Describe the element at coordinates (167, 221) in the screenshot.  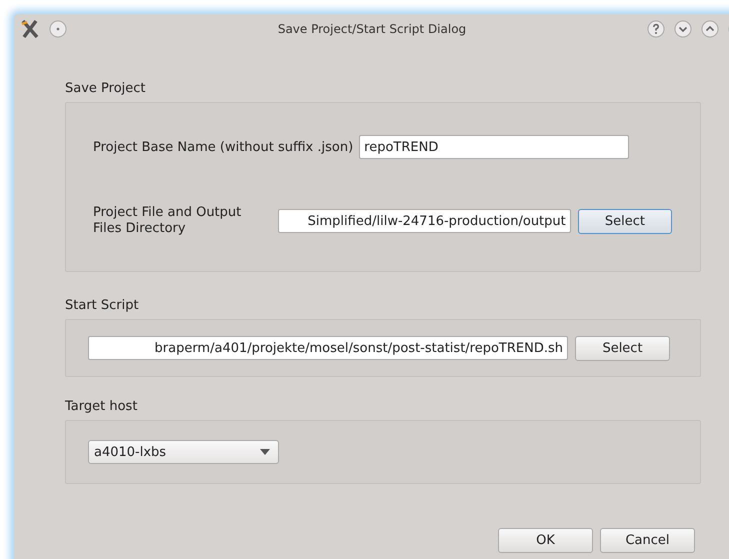
I see `field-label: Project File and Output Files Directory` at that location.